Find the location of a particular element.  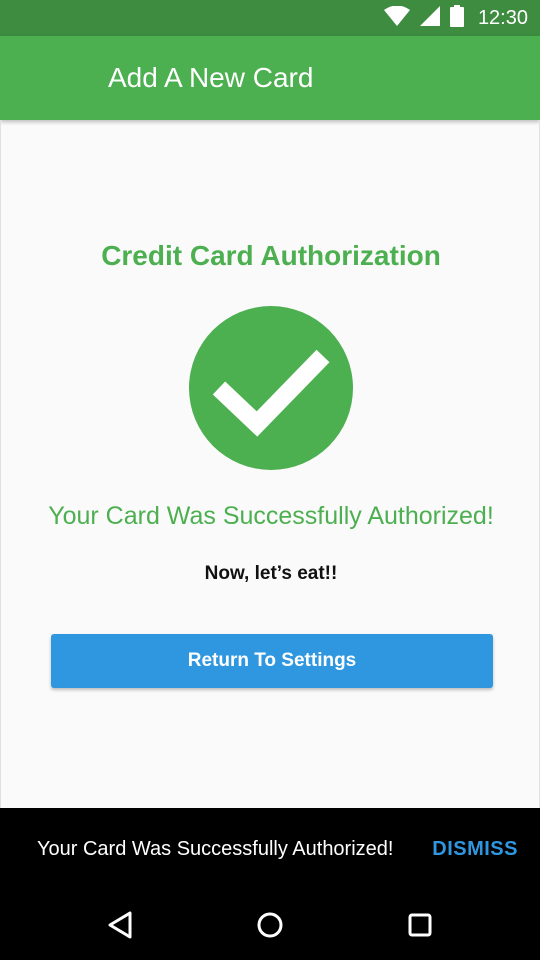

nav-bar is located at coordinates (270, 925).